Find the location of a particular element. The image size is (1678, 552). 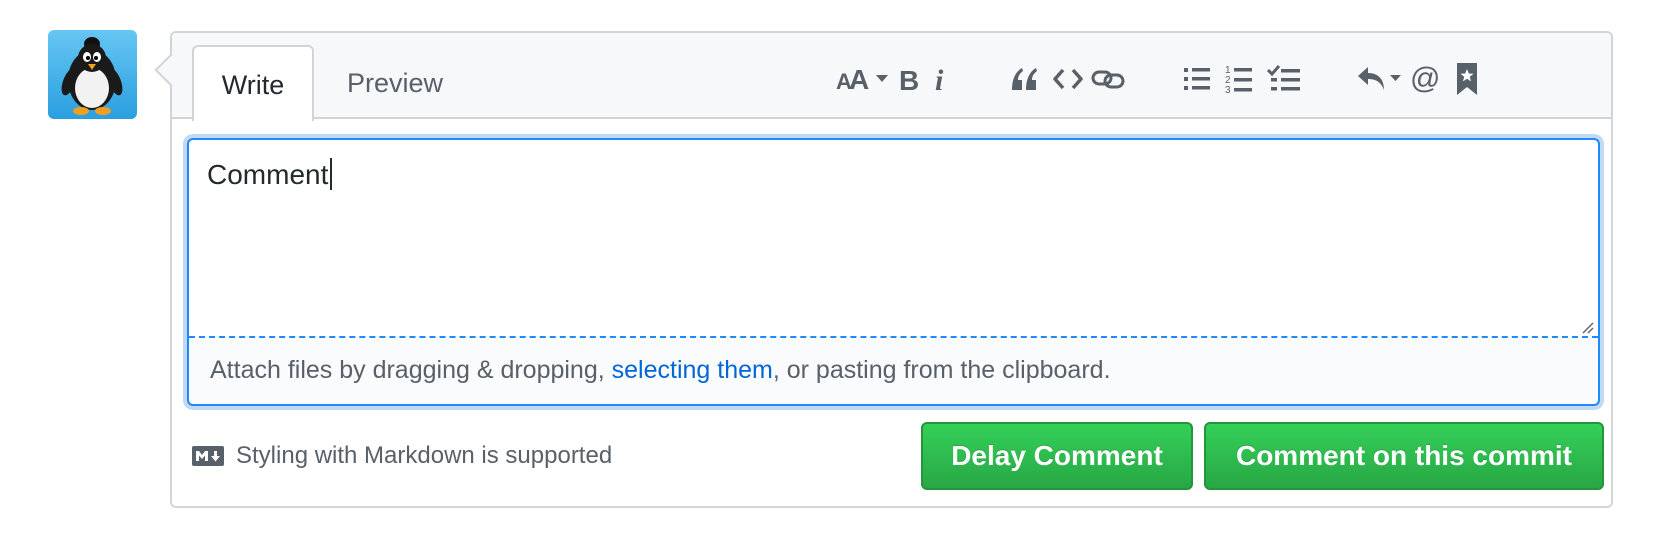

attach-text-suffix: , or pasting from the clipboard. is located at coordinates (941, 370).